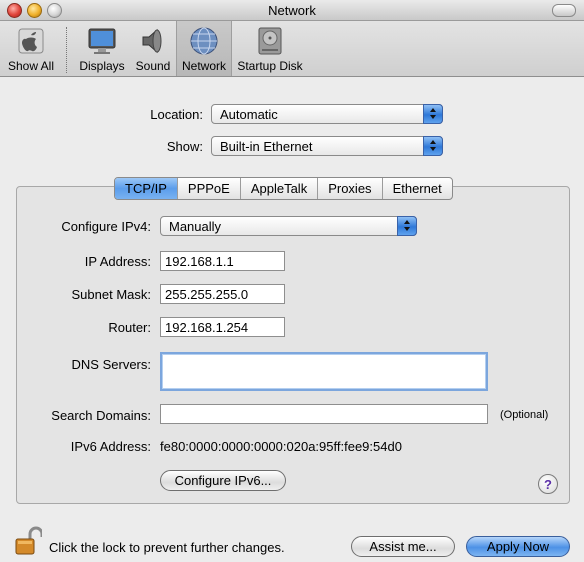 This screenshot has width=584, height=562. I want to click on search-domains-label: Search Domains:, so click(101, 415).